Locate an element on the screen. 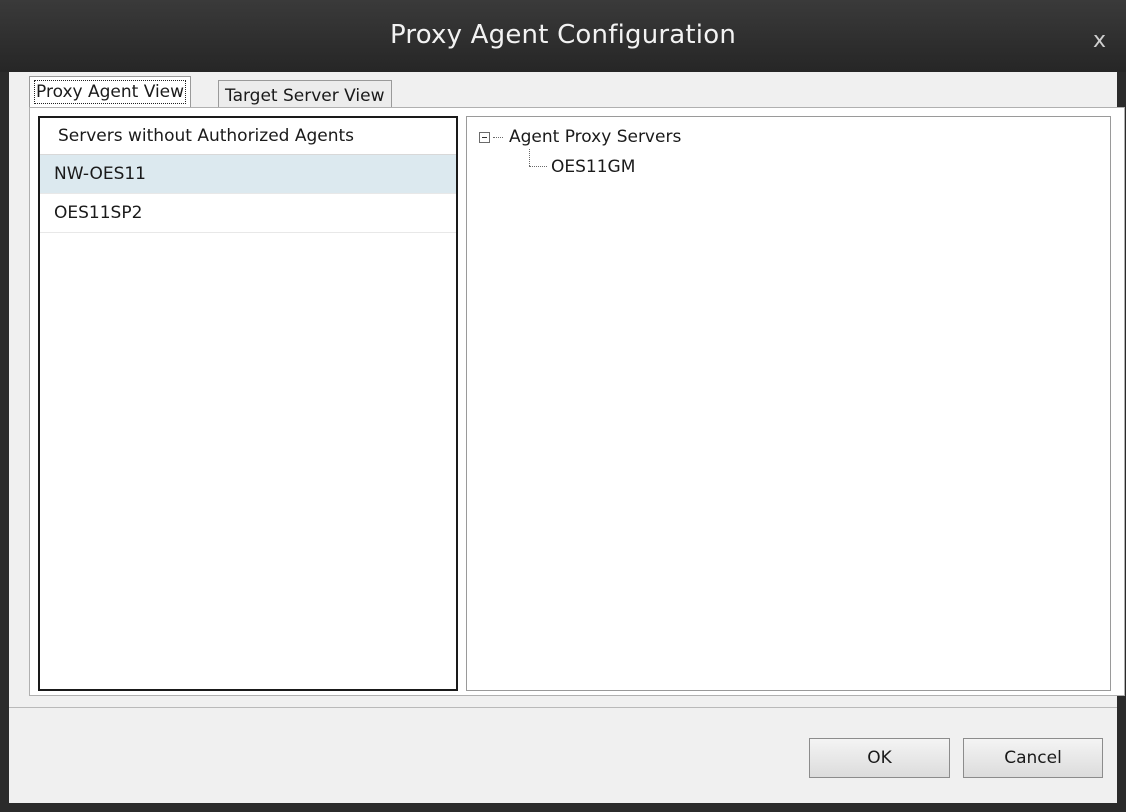  footer-divider is located at coordinates (563, 707).